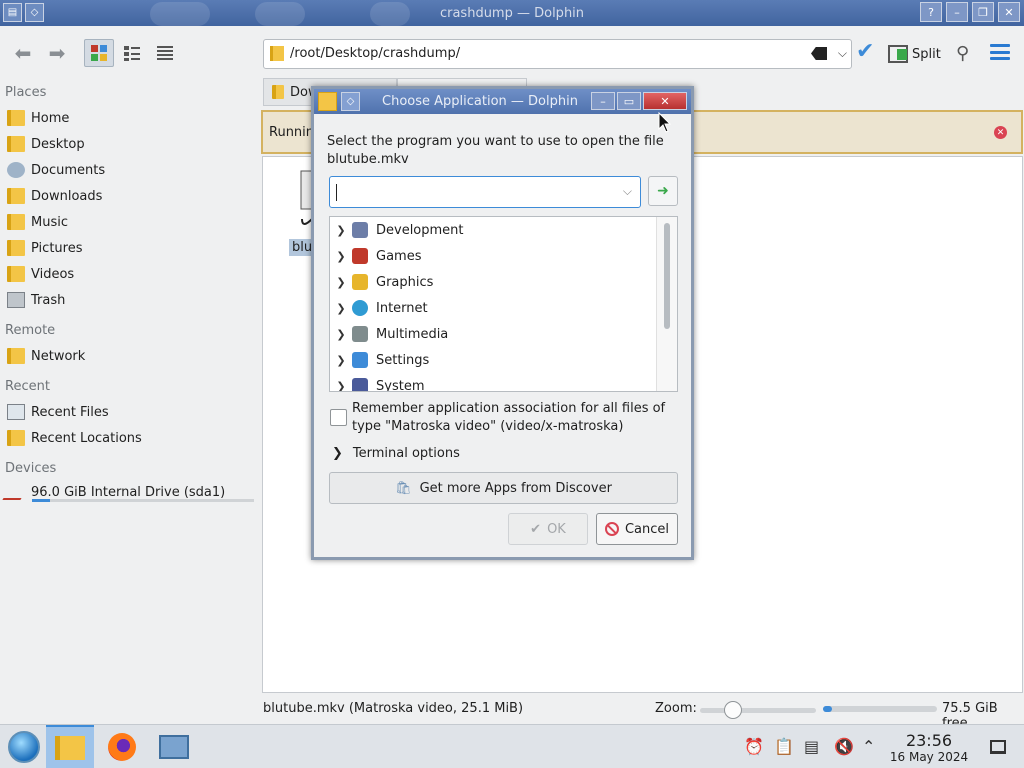 The height and width of the screenshot is (768, 1024). What do you see at coordinates (16, 170) in the screenshot?
I see `documents-icon` at bounding box center [16, 170].